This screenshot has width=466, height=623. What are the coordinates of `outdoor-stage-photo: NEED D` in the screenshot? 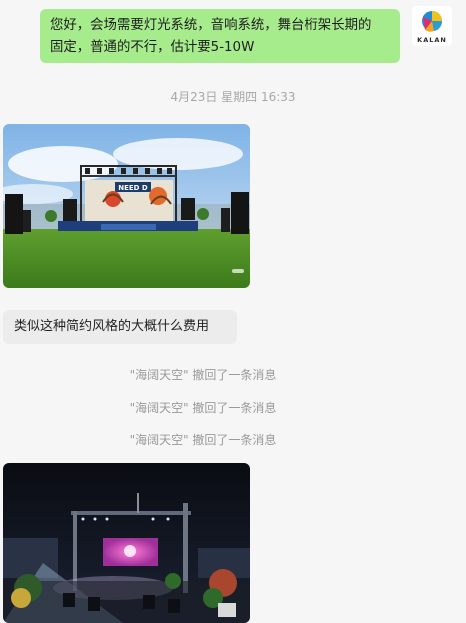 It's located at (126, 206).